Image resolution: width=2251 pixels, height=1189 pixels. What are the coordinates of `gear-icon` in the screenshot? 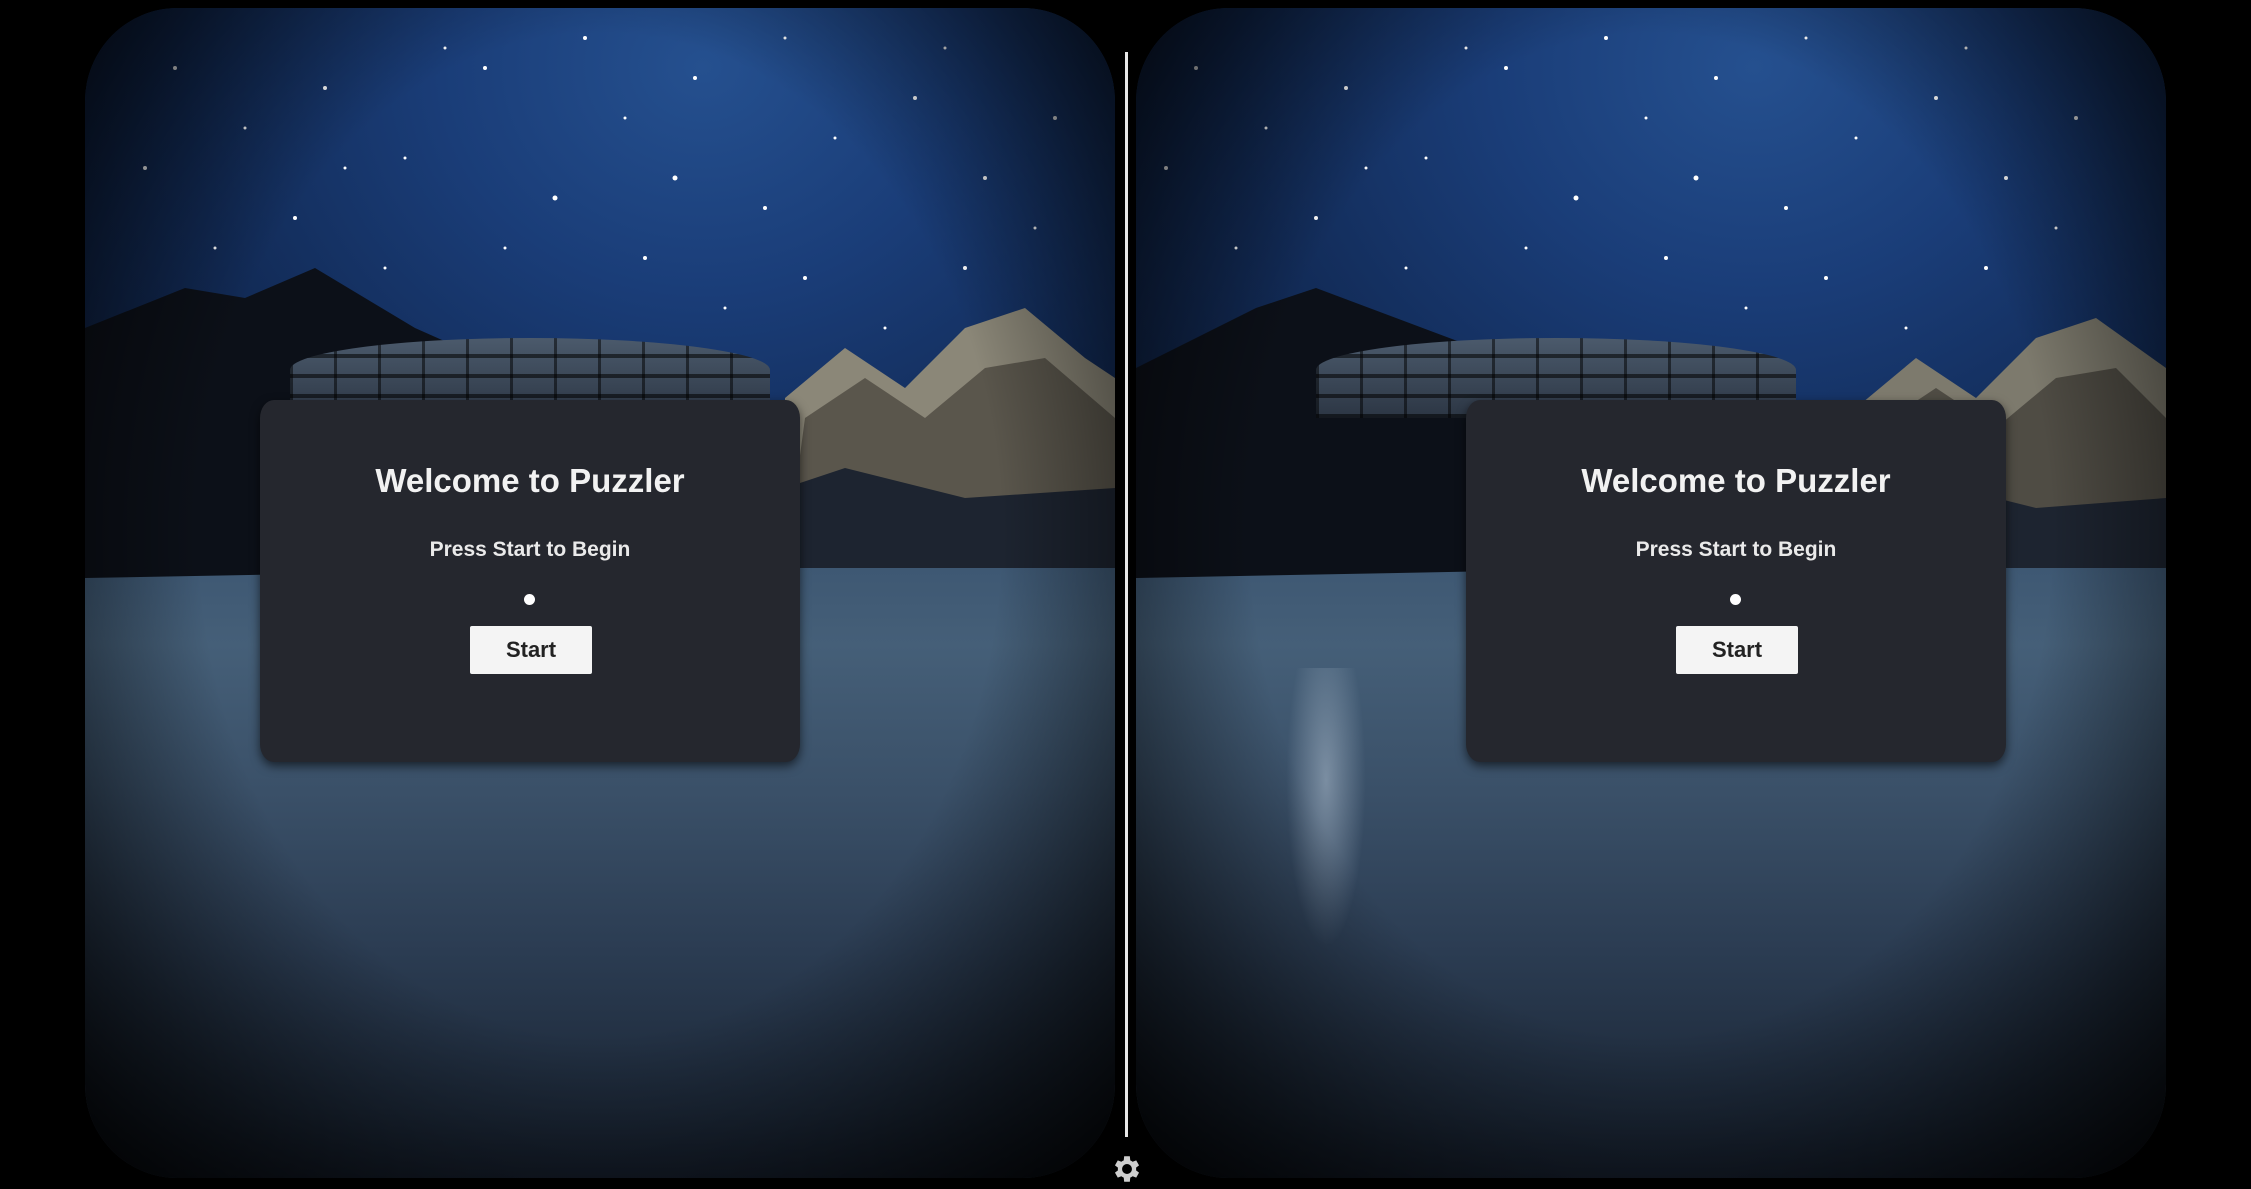 It's located at (1127, 1169).